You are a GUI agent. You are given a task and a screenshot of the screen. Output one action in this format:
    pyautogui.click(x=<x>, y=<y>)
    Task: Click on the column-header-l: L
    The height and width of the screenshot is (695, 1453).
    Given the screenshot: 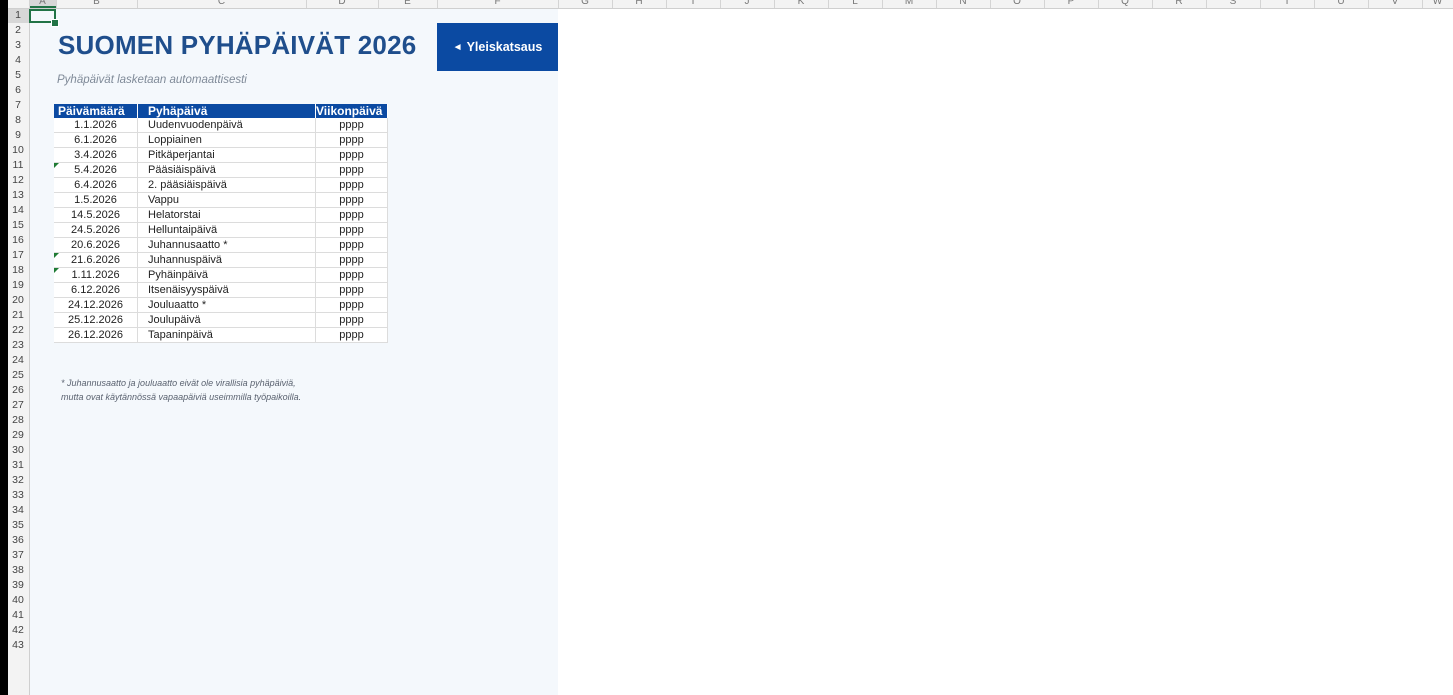 What is the action you would take?
    pyautogui.click(x=855, y=3)
    